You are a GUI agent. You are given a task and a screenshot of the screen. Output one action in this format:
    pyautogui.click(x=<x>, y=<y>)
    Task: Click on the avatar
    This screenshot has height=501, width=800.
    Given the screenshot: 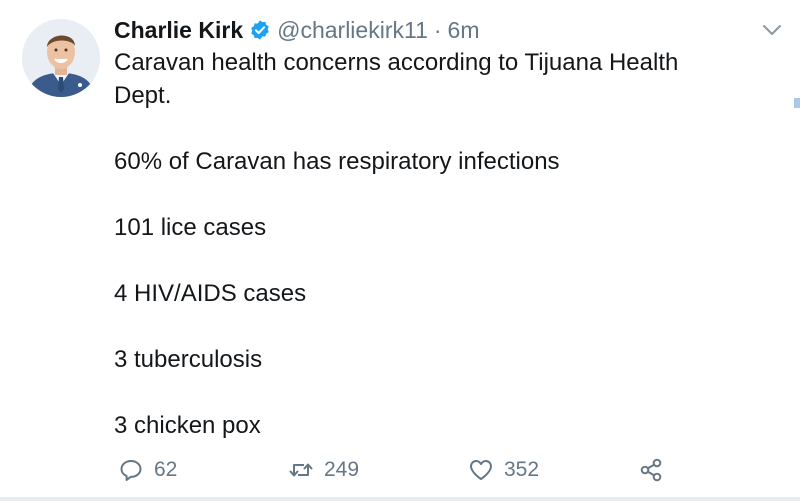 What is the action you would take?
    pyautogui.click(x=61, y=58)
    